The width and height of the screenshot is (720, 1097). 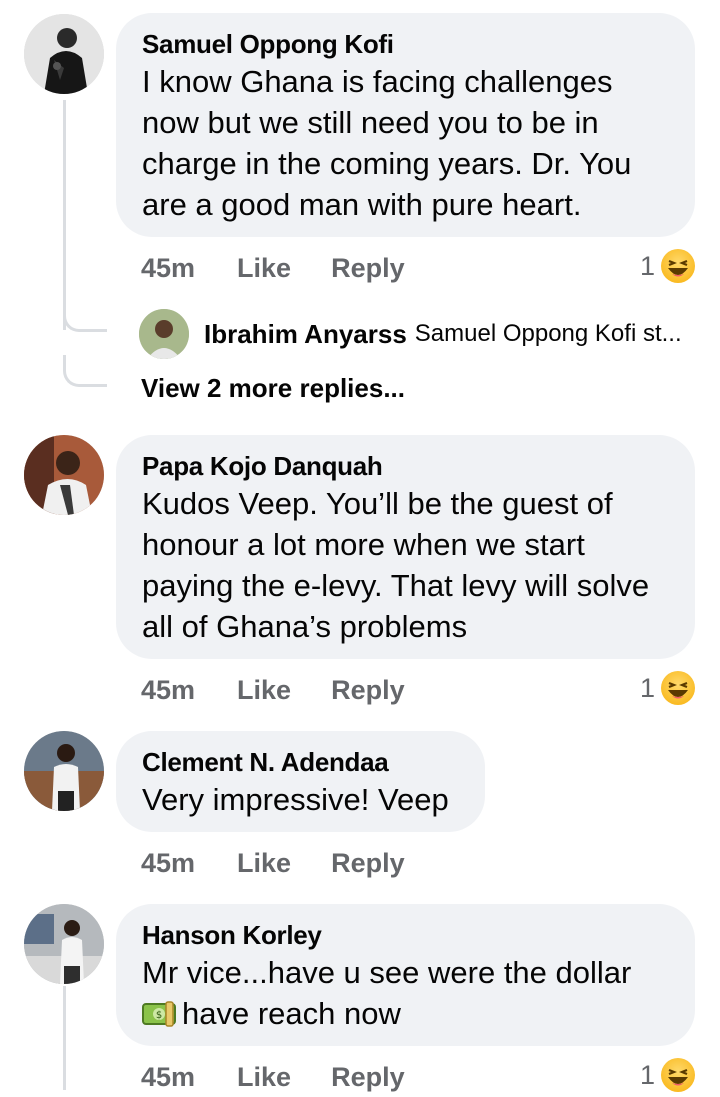 I want to click on comment-text-line: Very impressive! Veep, so click(x=295, y=799).